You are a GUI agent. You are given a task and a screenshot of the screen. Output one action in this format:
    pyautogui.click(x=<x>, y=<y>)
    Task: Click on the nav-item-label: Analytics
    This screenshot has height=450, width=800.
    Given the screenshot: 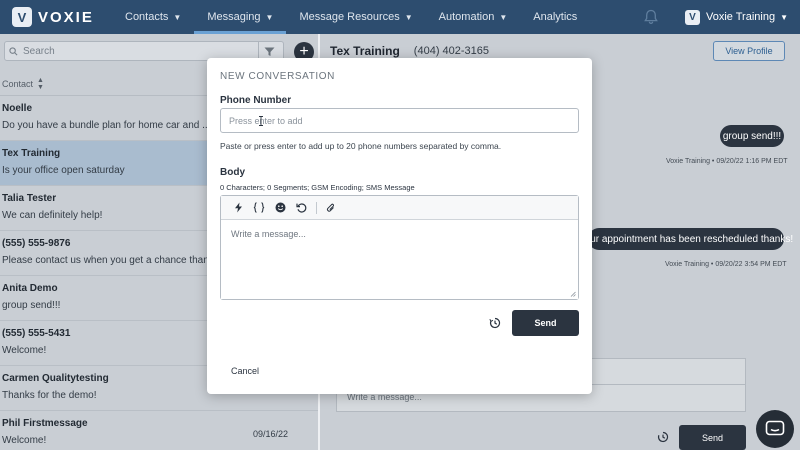 What is the action you would take?
    pyautogui.click(x=555, y=17)
    